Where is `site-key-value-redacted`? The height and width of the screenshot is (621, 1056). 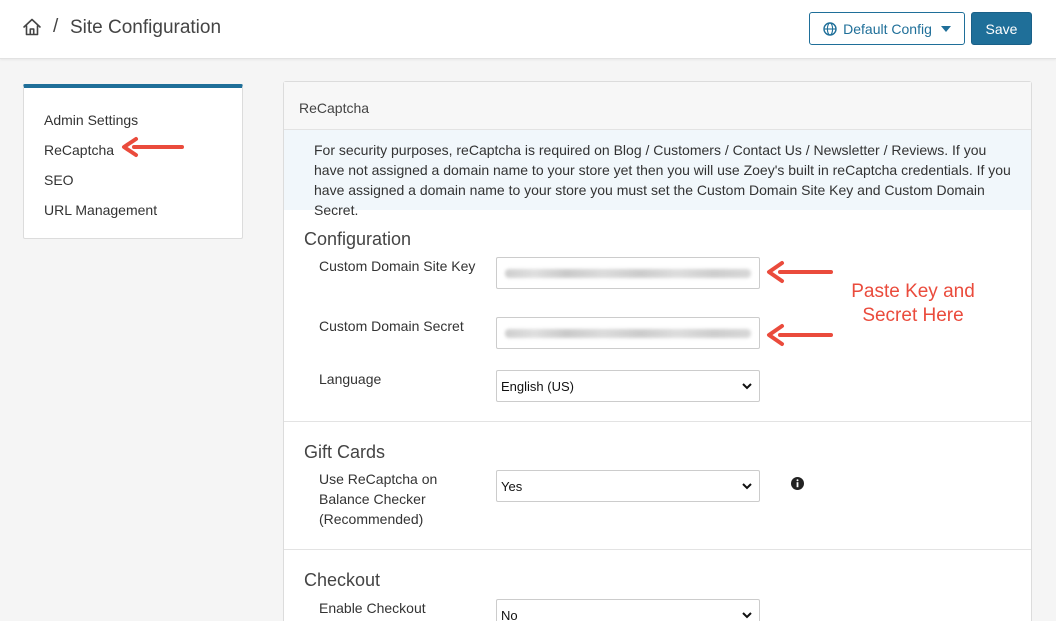
site-key-value-redacted is located at coordinates (628, 273).